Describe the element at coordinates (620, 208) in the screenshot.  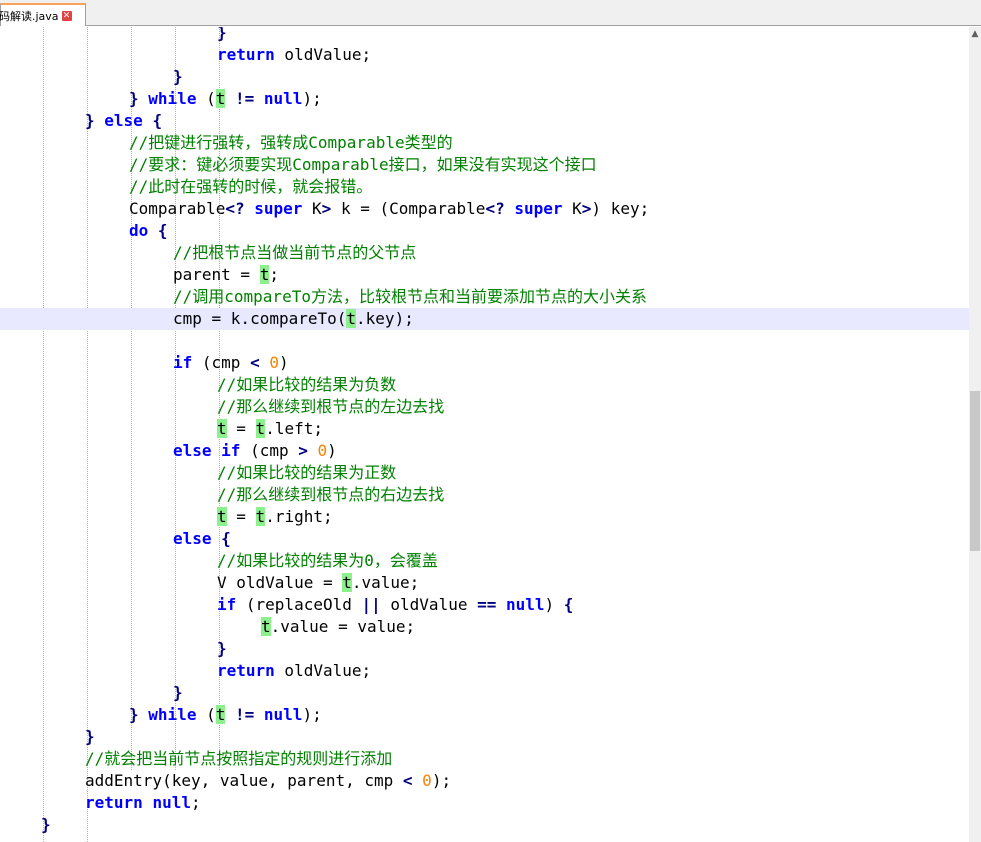
I see `code-token: ) key;` at that location.